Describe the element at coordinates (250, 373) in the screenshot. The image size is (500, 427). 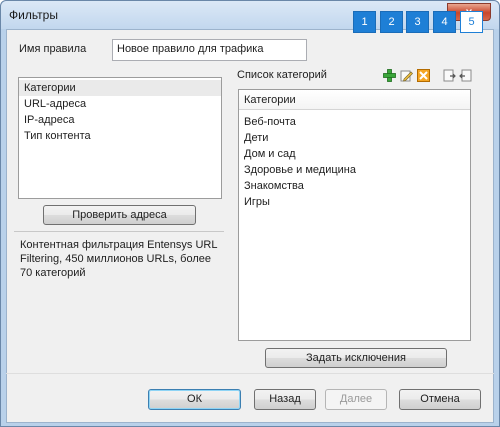
I see `footer-divider` at that location.